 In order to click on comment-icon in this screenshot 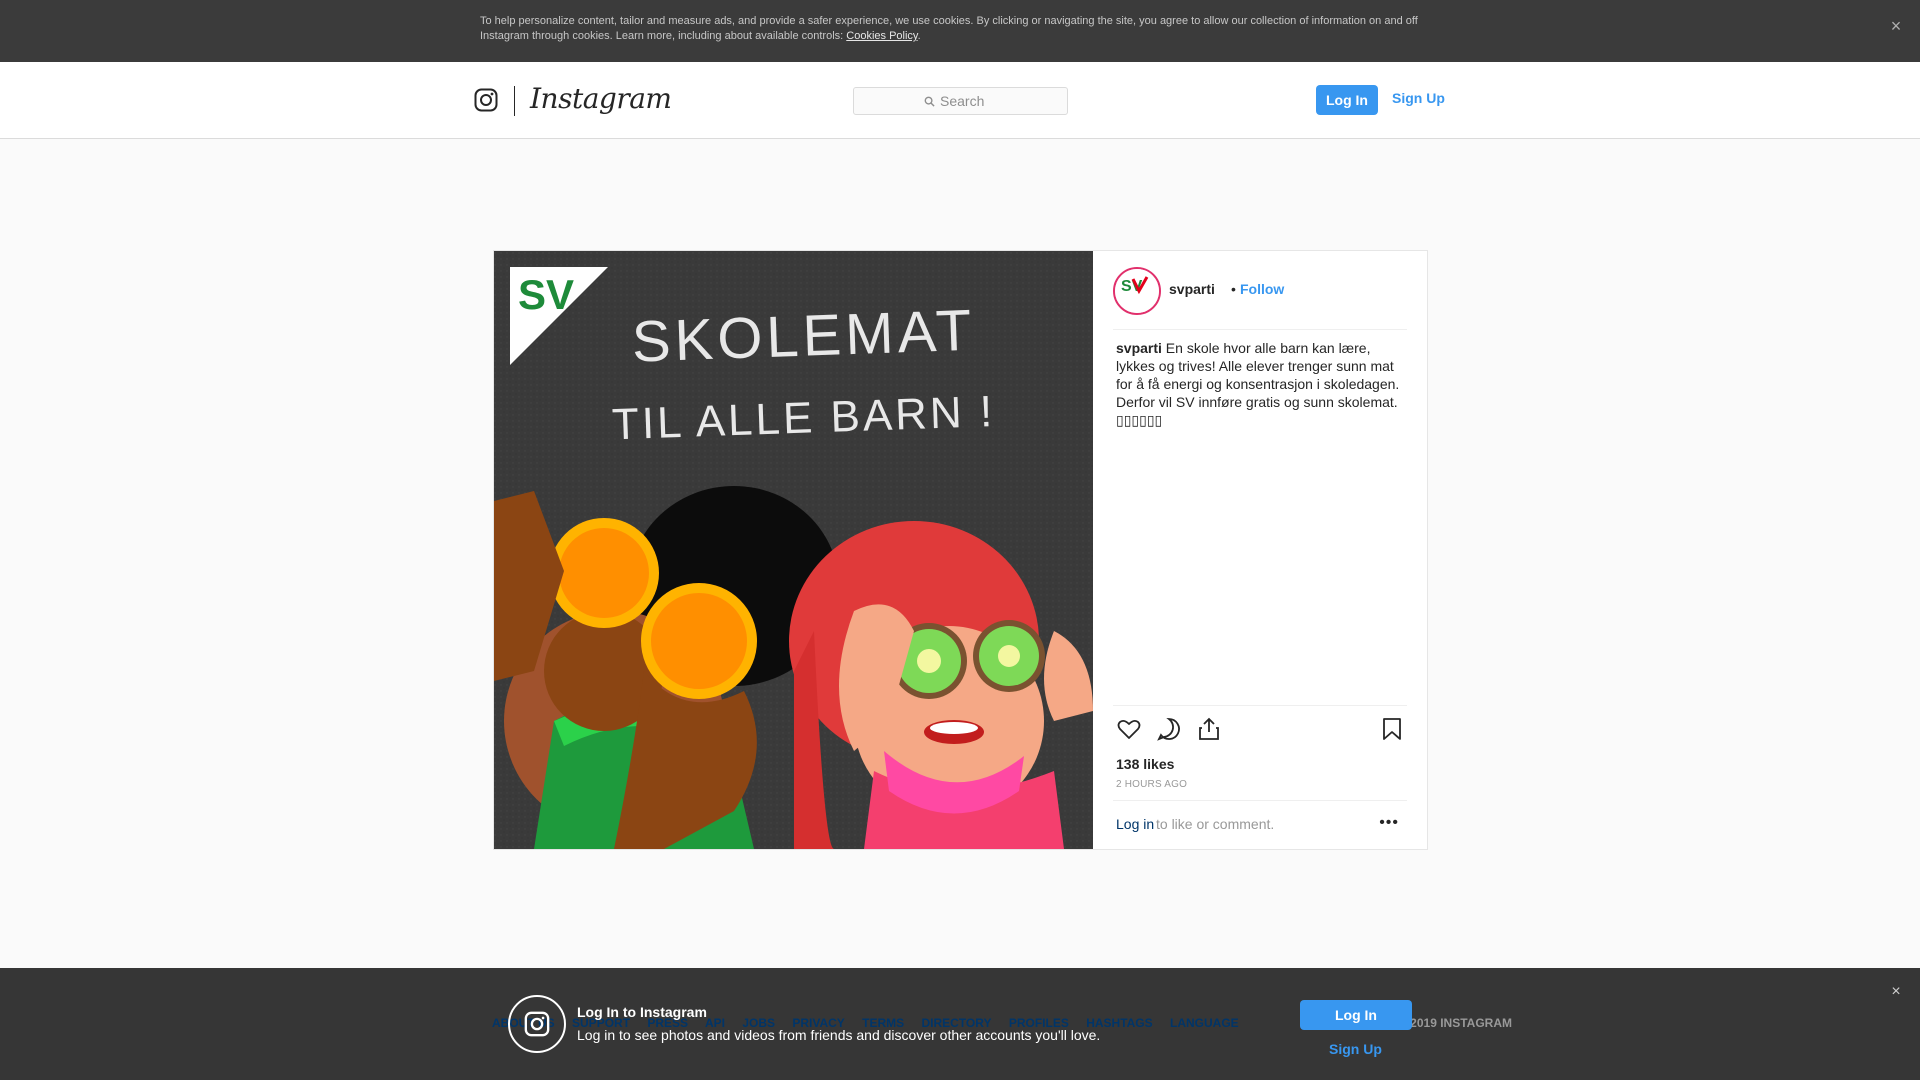, I will do `click(1169, 729)`.